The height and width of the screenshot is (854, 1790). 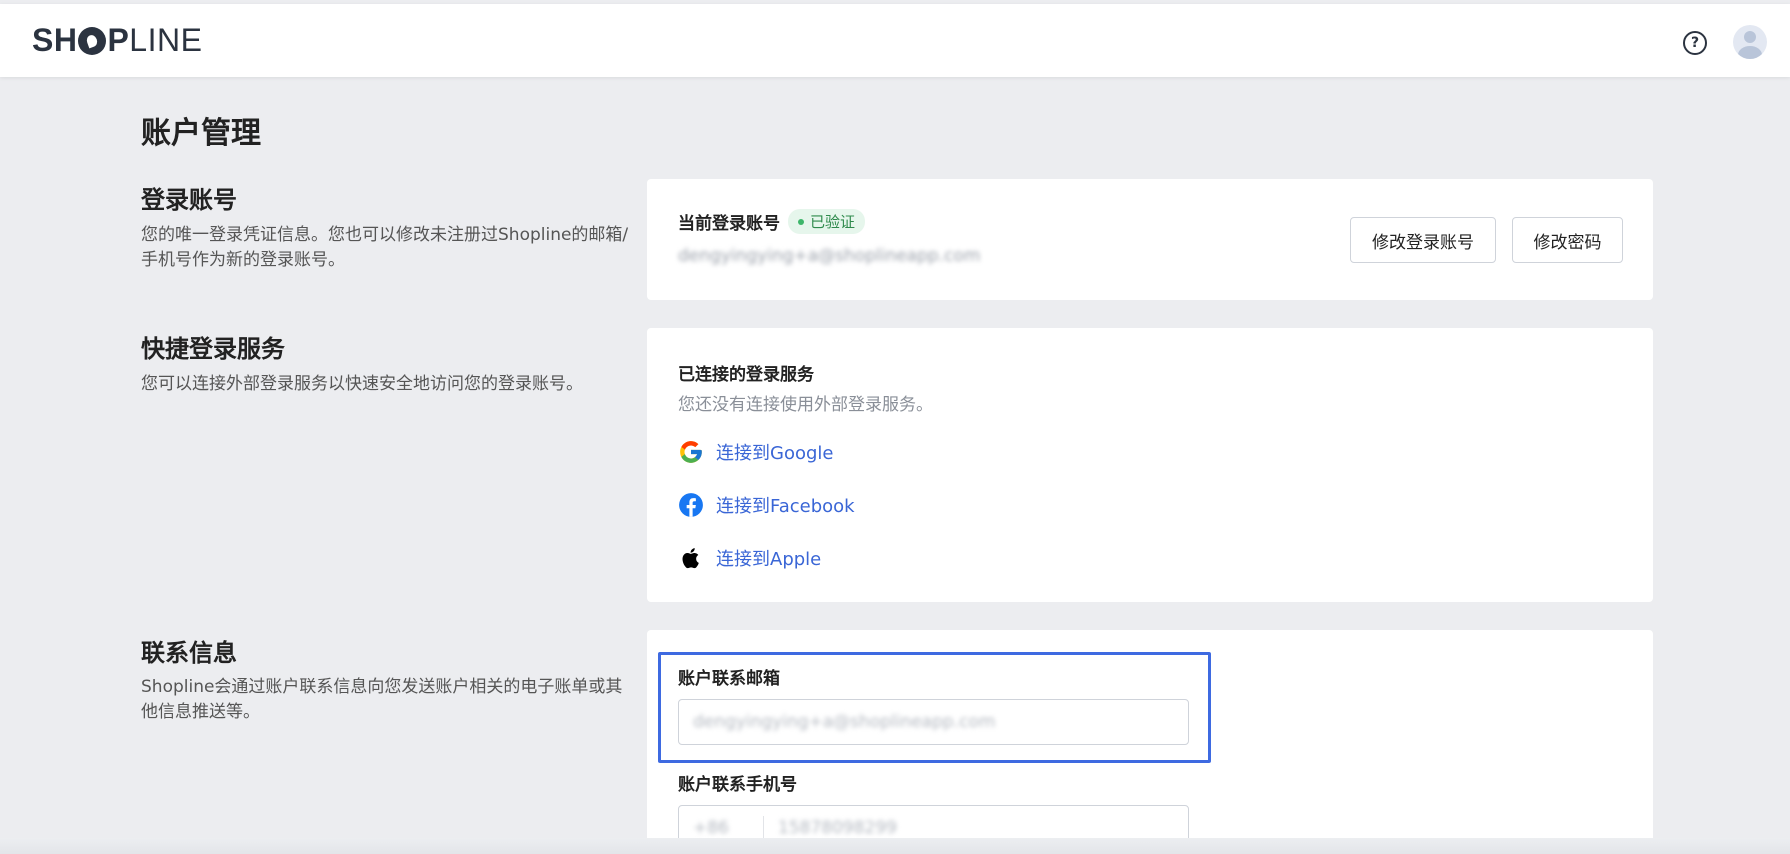 What do you see at coordinates (728, 828) in the screenshot?
I see `phone-country-code-select: +86` at bounding box center [728, 828].